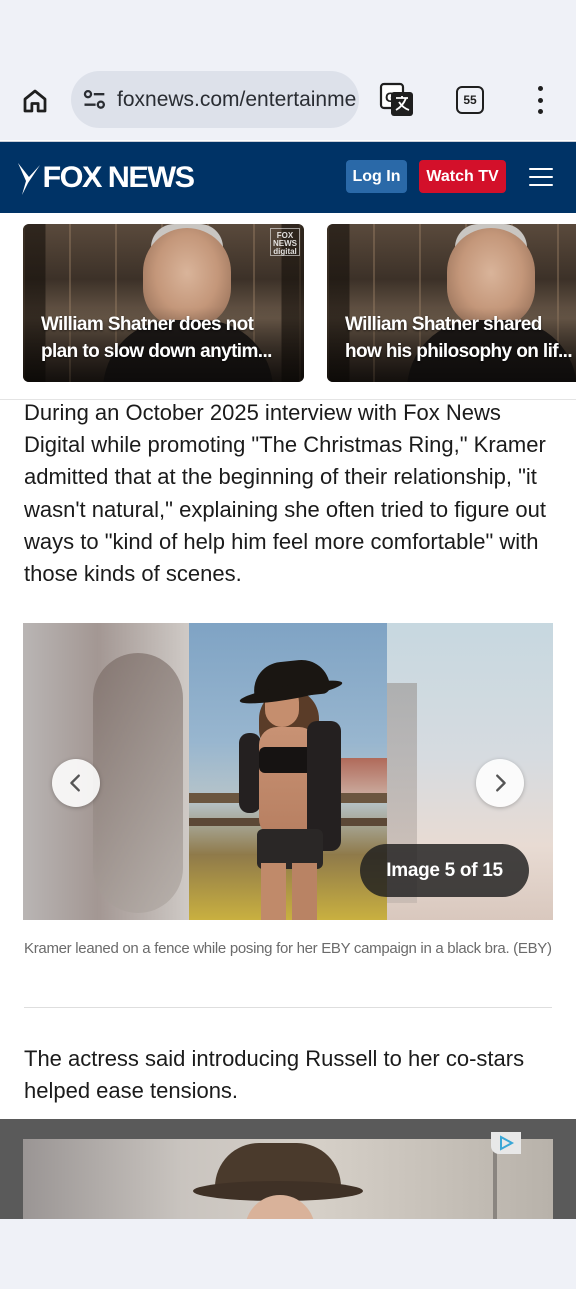 This screenshot has height=1289, width=576. Describe the element at coordinates (95, 100) in the screenshot. I see `site-settings-icon` at that location.